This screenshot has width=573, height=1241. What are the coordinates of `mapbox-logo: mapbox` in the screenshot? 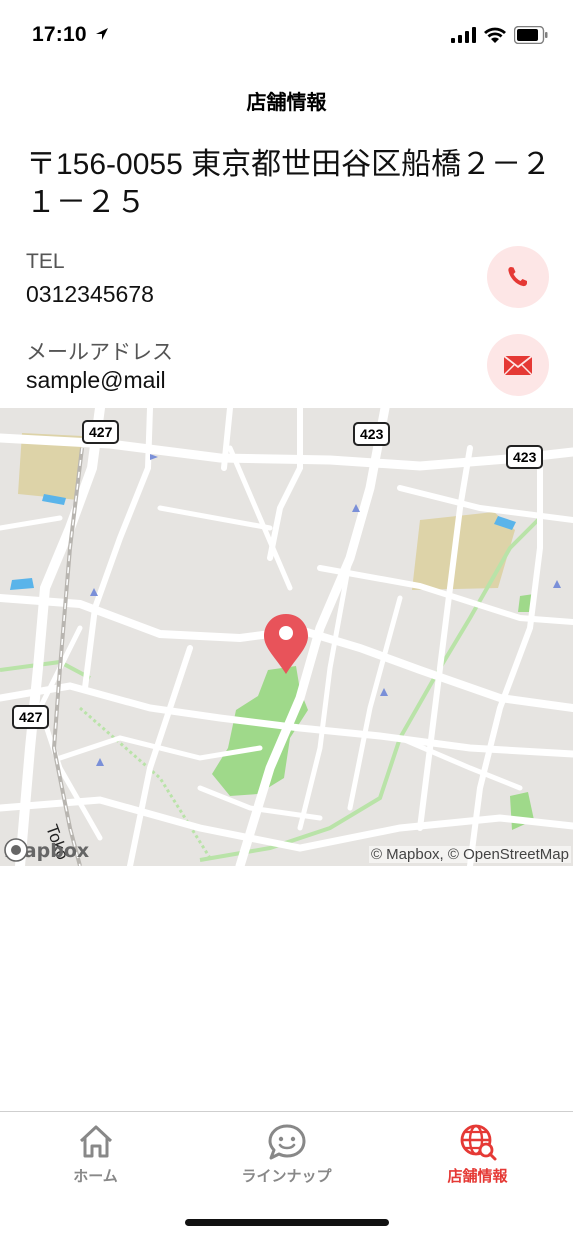 It's located at (46, 851).